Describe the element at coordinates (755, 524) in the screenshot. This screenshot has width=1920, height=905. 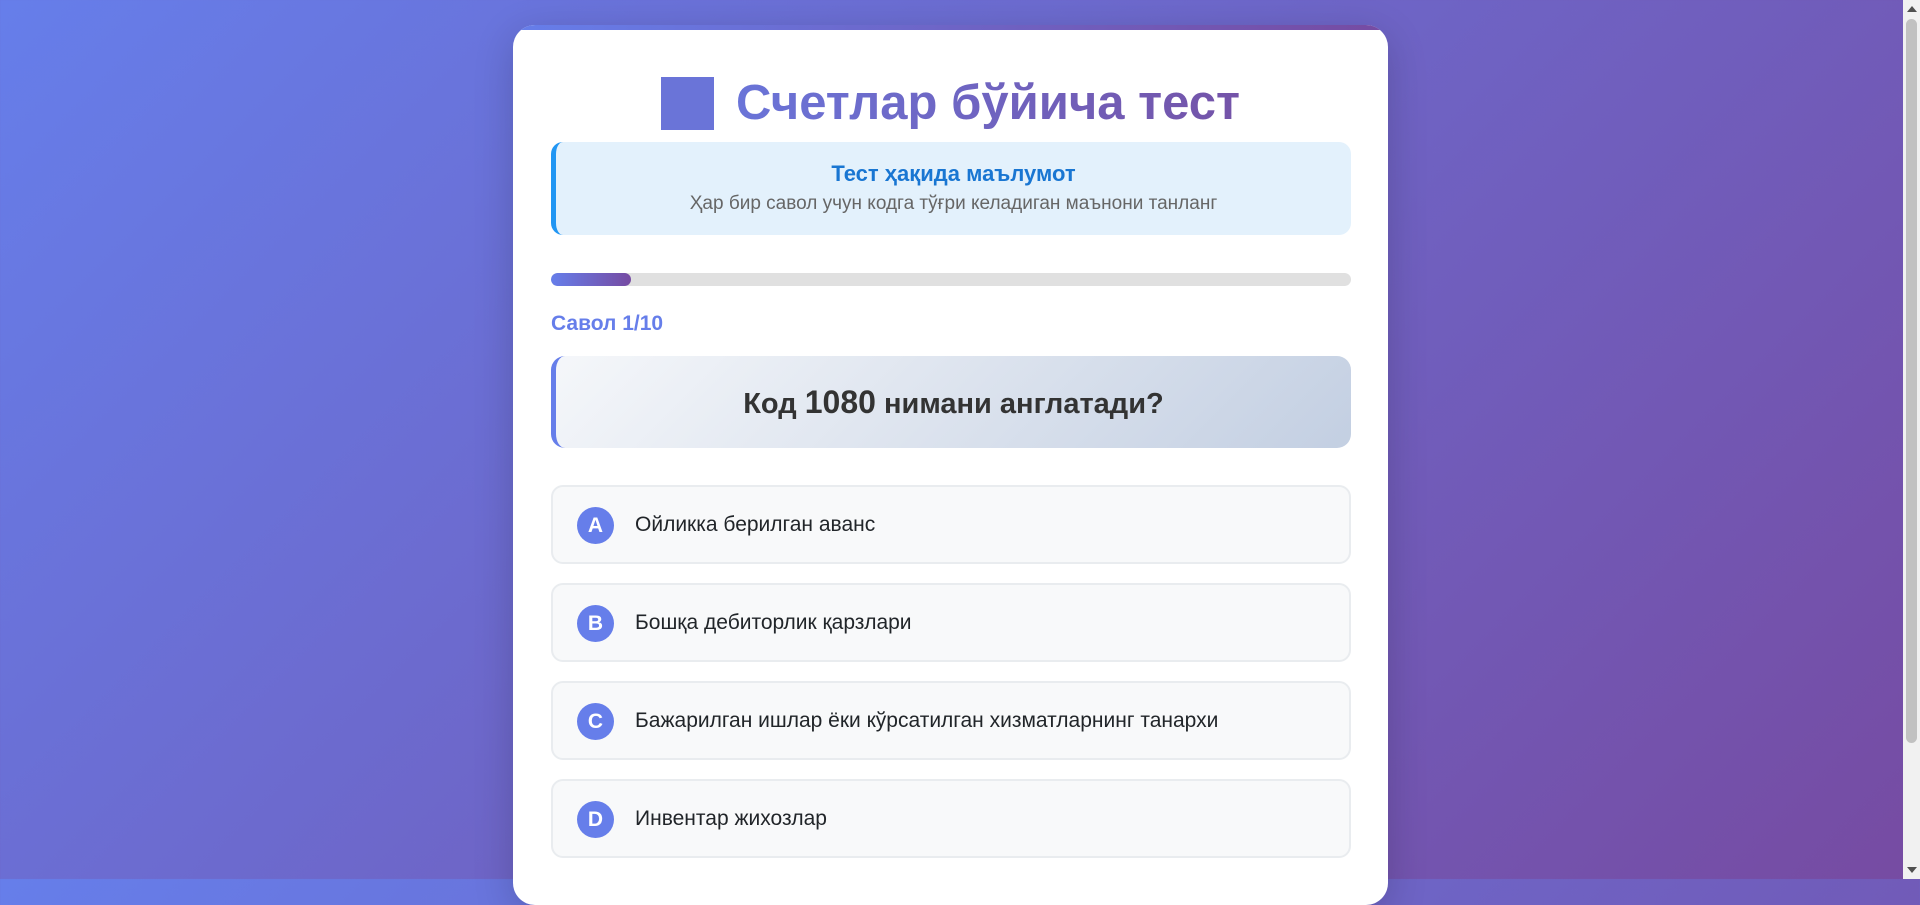
I see `option-label: Ойликка берилган аванс` at that location.